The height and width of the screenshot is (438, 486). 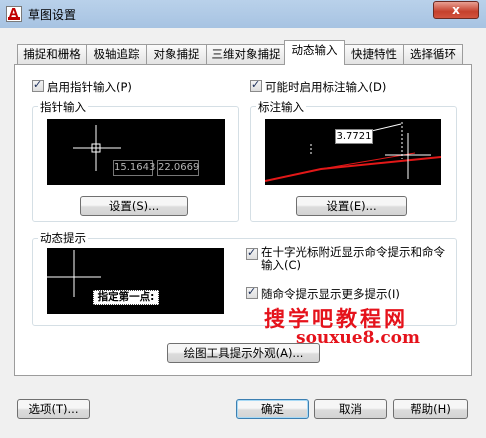 I want to click on show-command-prompt-label: 在十字光标附近显示命令提示和命令 输入(C), so click(x=353, y=259).